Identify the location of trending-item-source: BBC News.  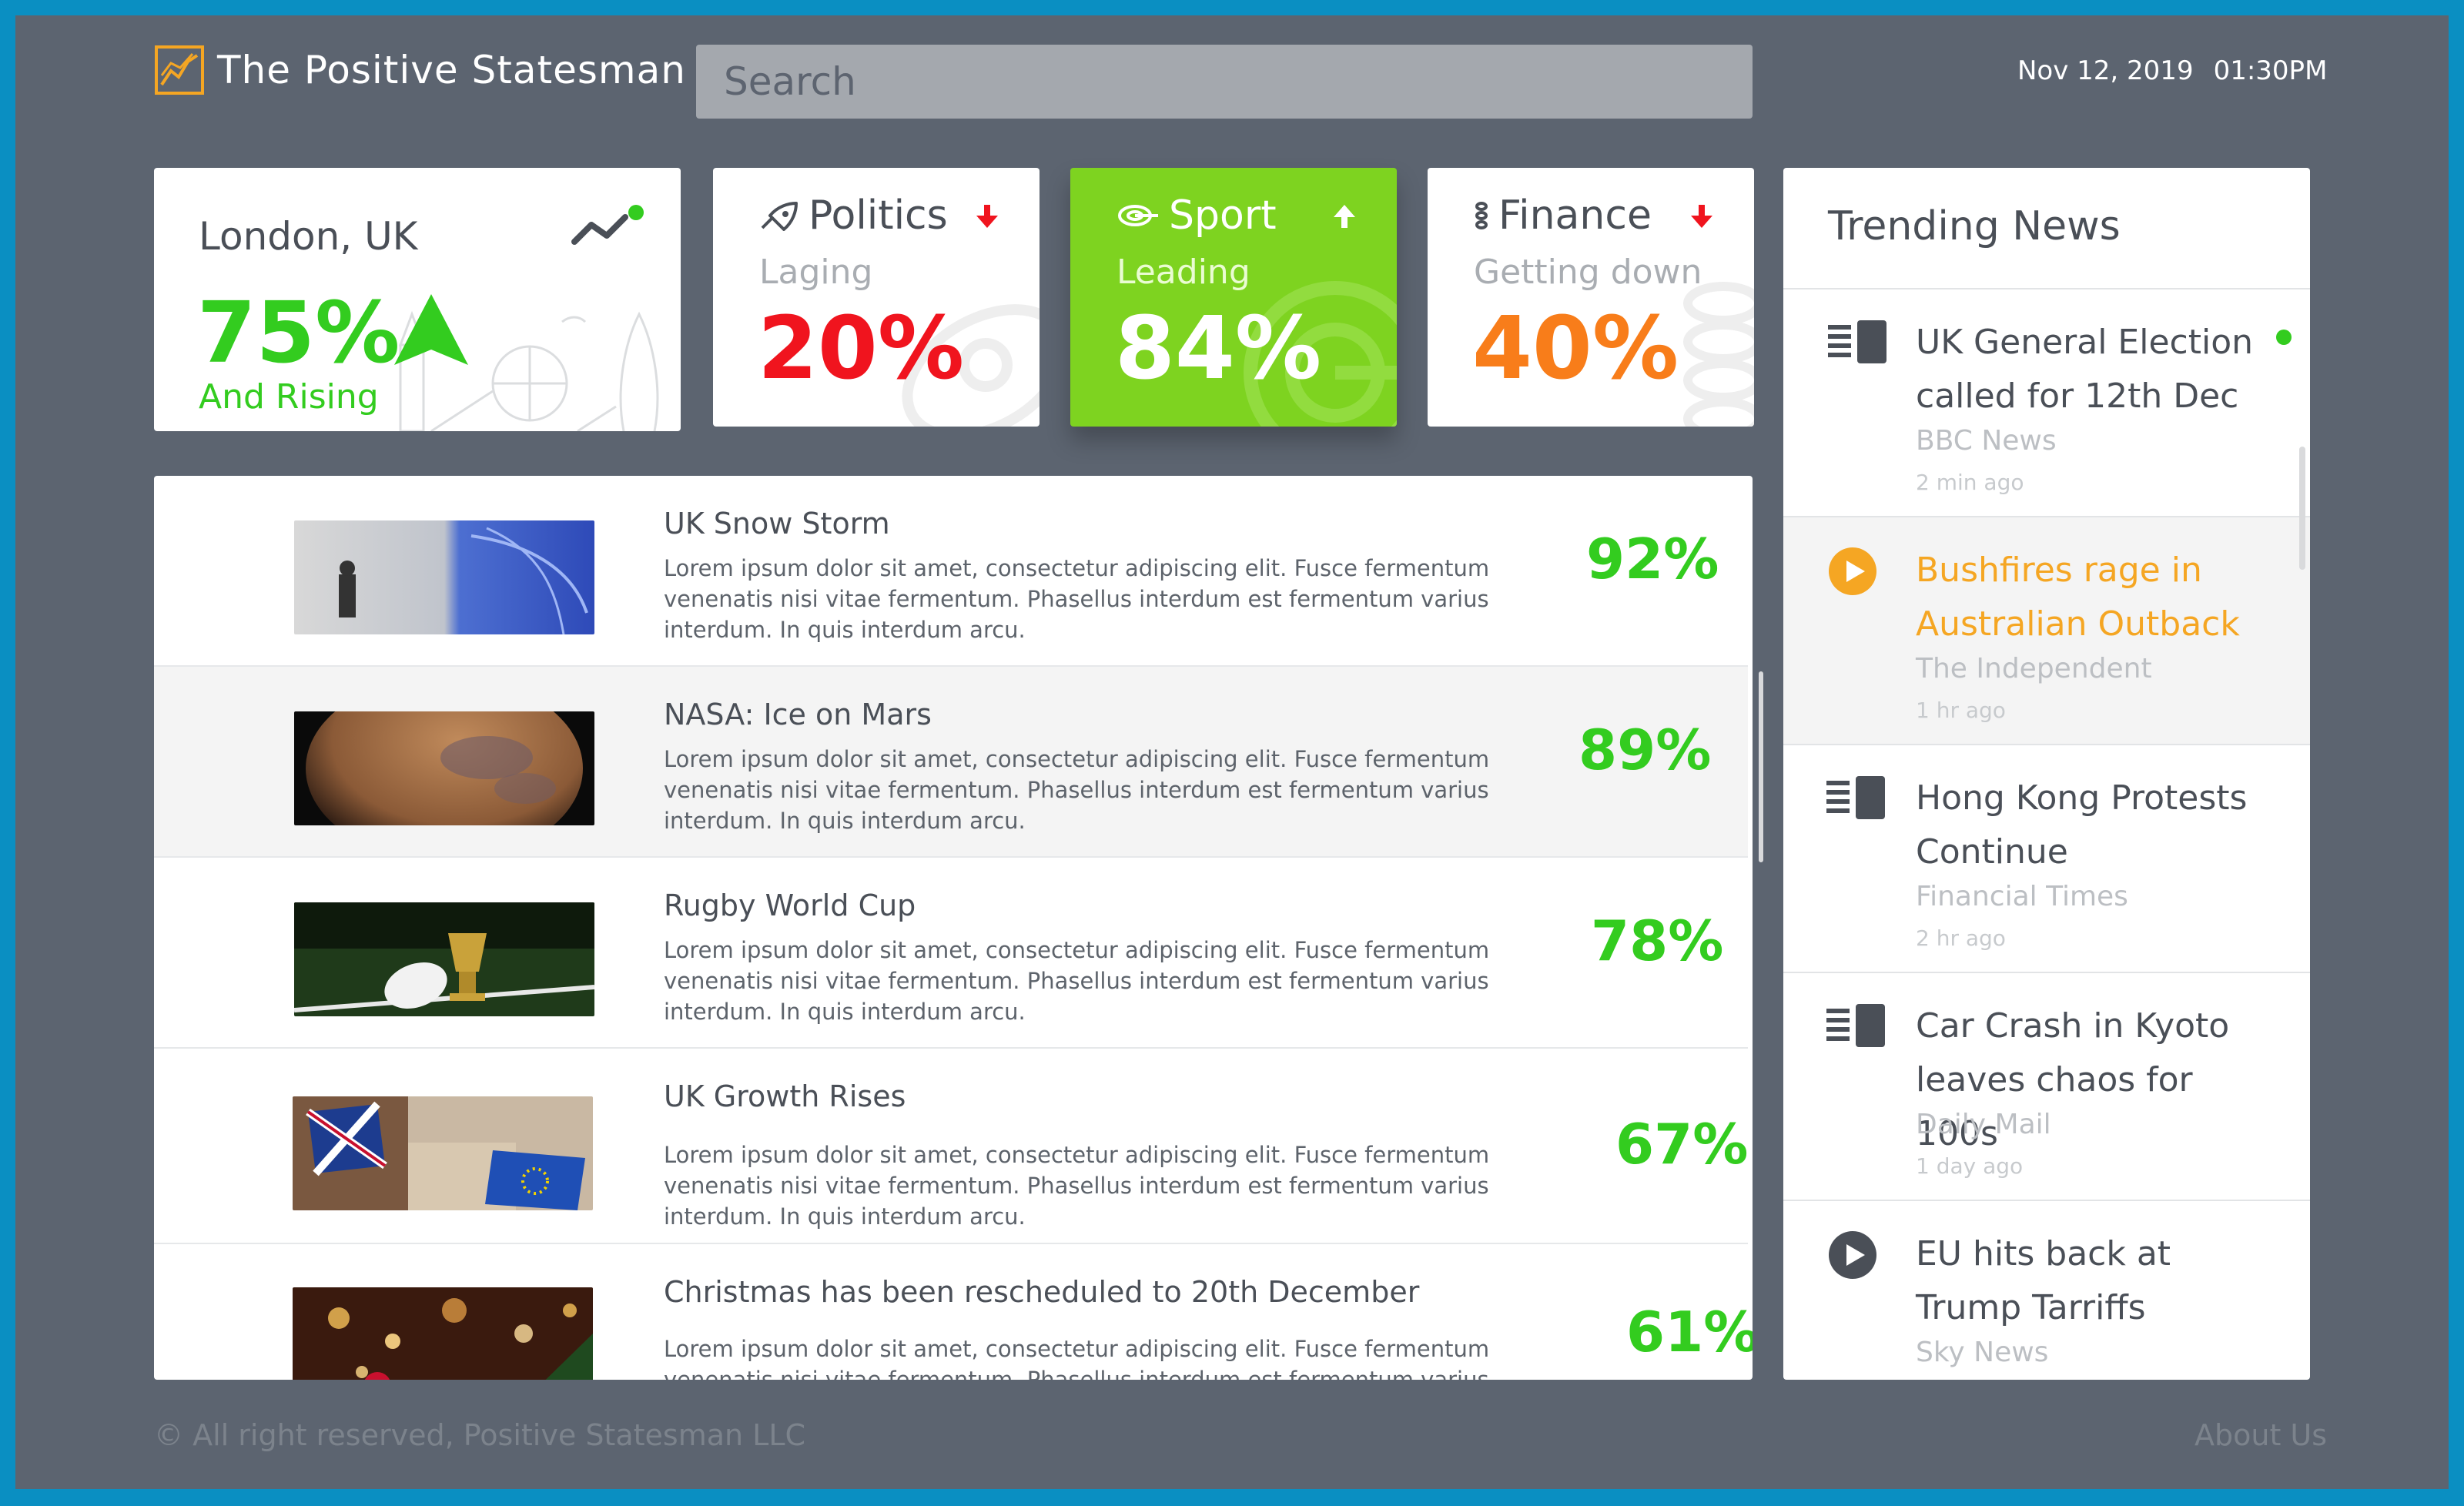
(1986, 441).